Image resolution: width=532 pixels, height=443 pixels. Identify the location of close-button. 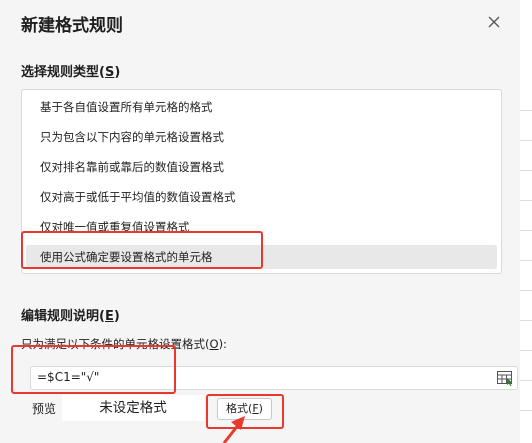
(494, 22).